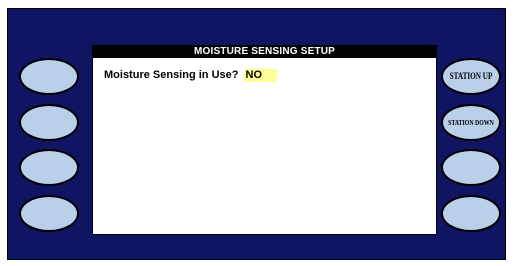 The height and width of the screenshot is (266, 513). Describe the element at coordinates (260, 75) in the screenshot. I see `moisture-sensing-value: NO` at that location.